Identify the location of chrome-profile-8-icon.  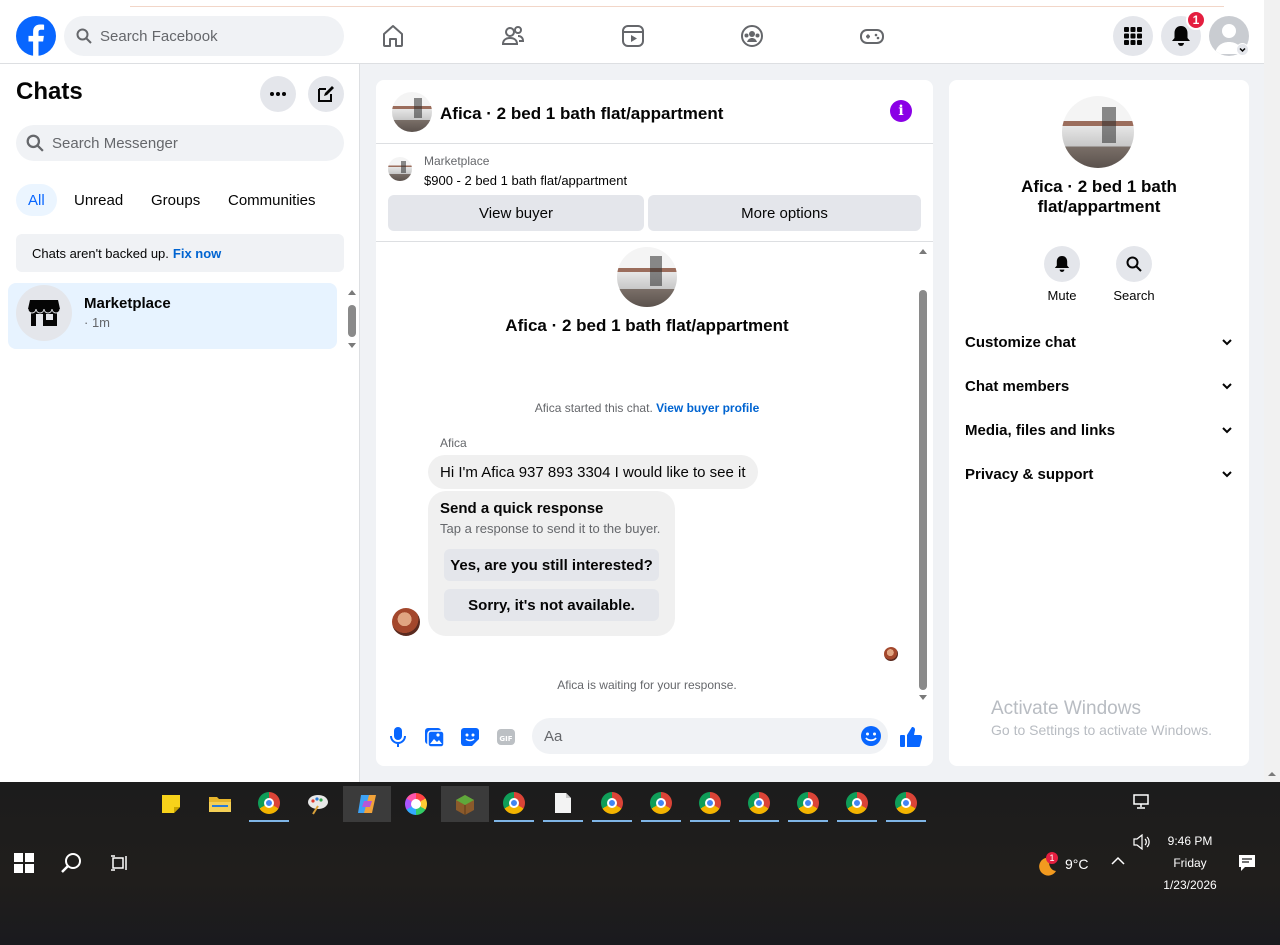
(906, 804).